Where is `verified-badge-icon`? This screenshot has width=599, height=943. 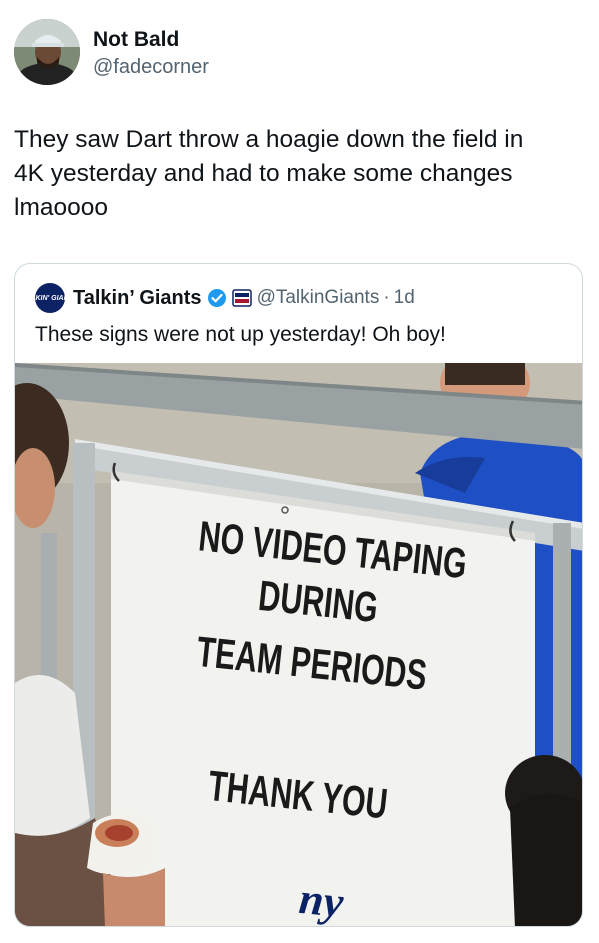
verified-badge-icon is located at coordinates (217, 298).